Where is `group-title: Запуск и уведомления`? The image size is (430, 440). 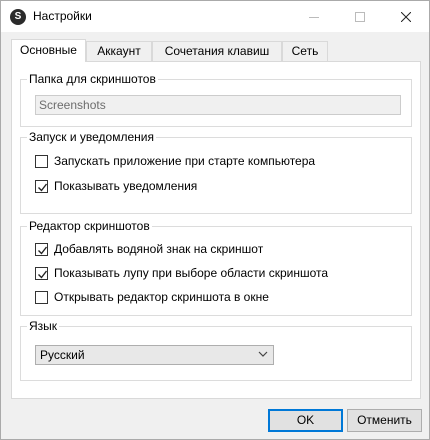 group-title: Запуск и уведомления is located at coordinates (91, 137).